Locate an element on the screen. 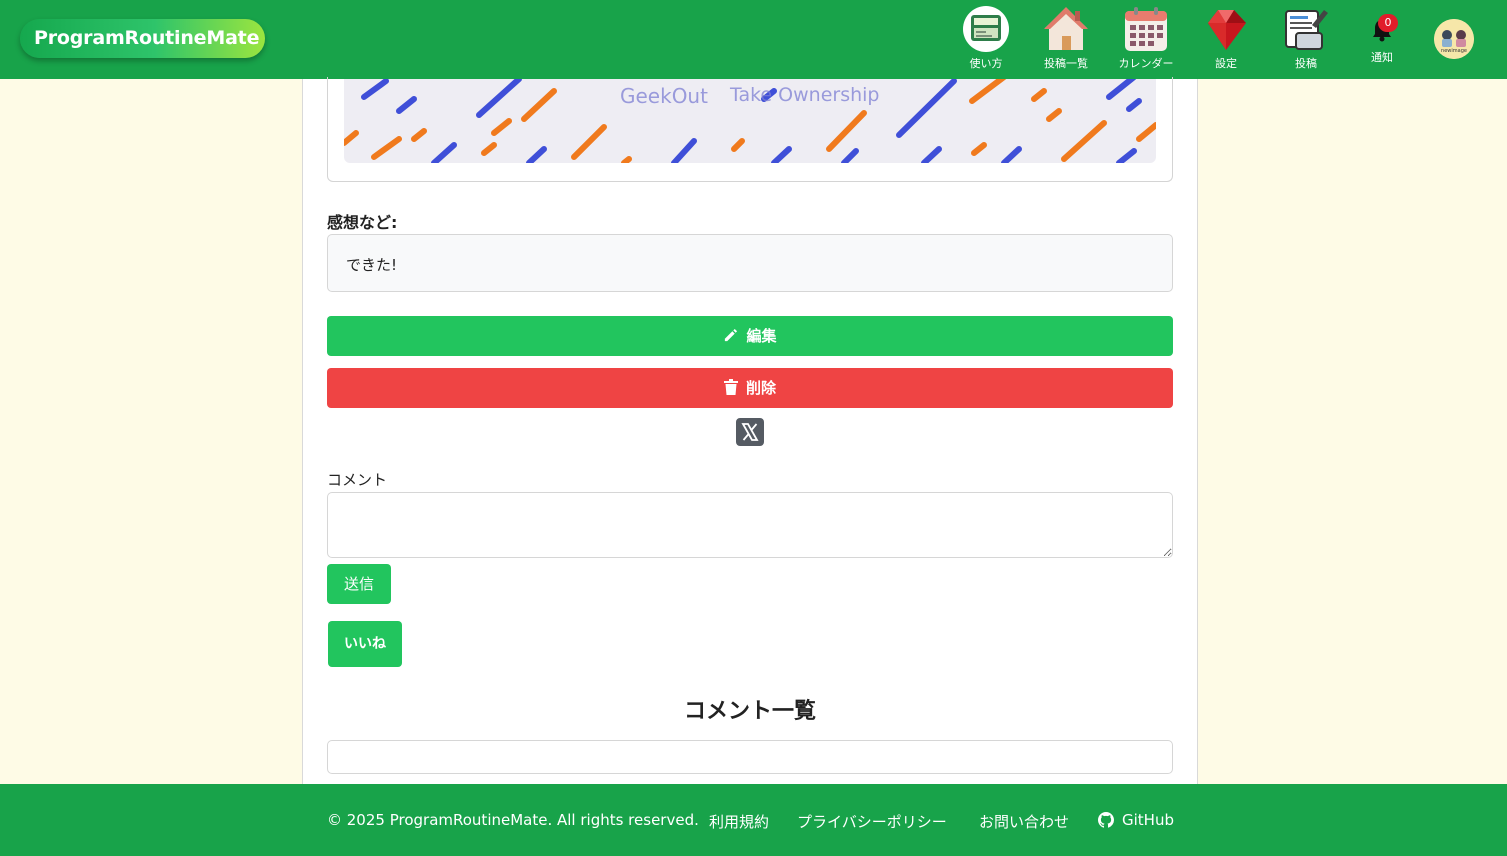 This screenshot has height=856, width=1507. edit-button: 編集 is located at coordinates (750, 336).